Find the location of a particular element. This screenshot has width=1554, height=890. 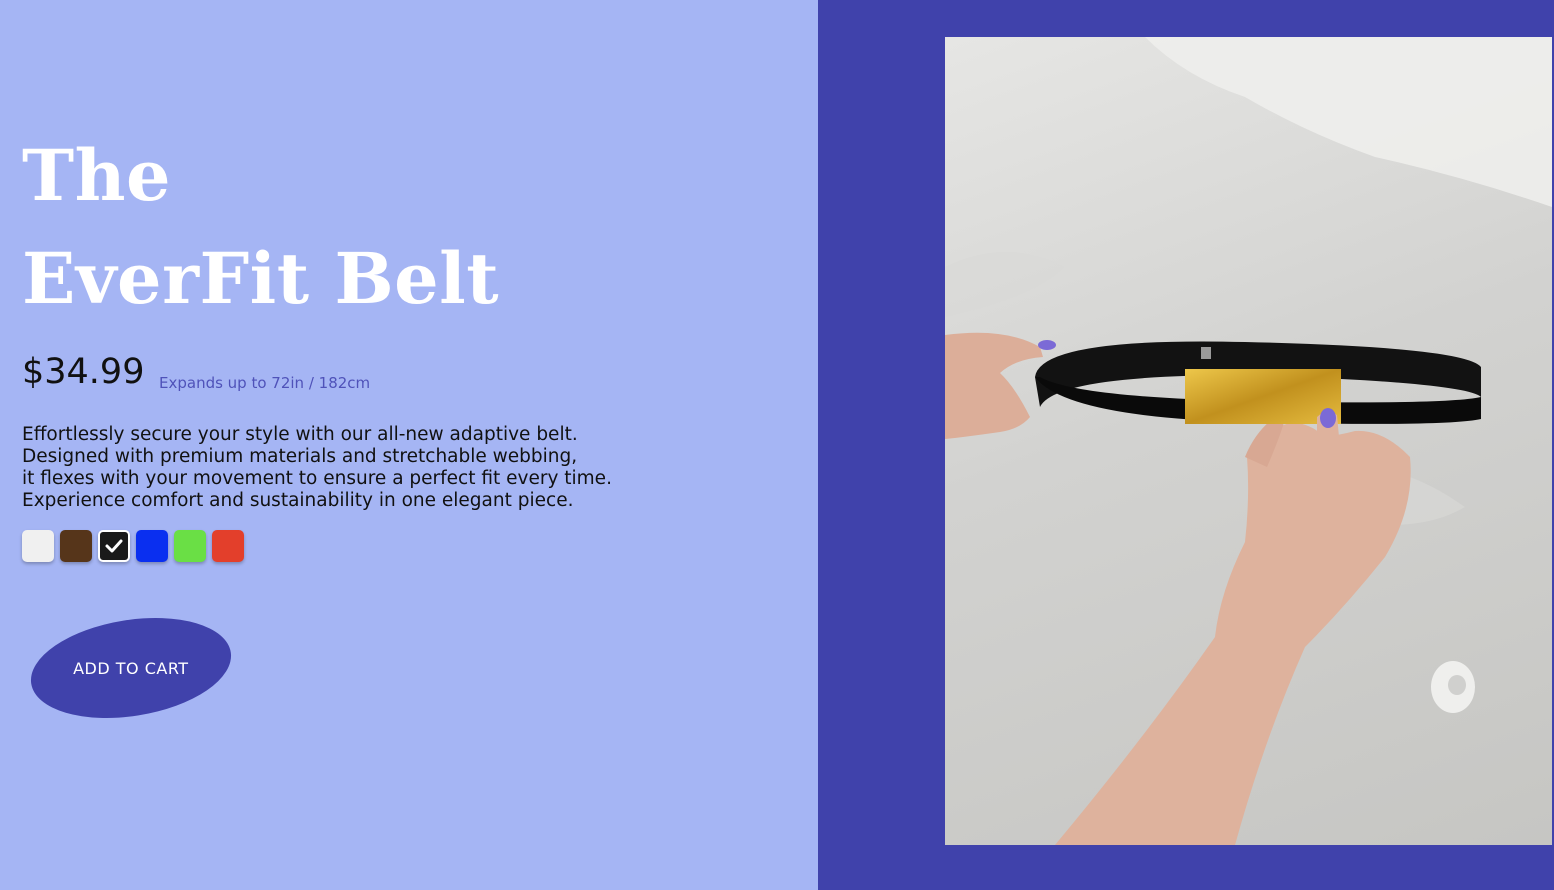

check-icon is located at coordinates (114, 546).